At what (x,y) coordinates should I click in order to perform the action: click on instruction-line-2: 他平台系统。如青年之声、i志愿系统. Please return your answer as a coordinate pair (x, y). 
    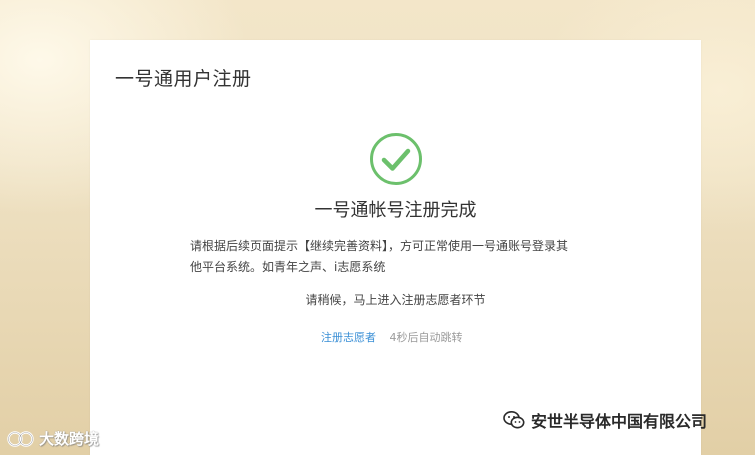
    Looking at the image, I should click on (288, 267).